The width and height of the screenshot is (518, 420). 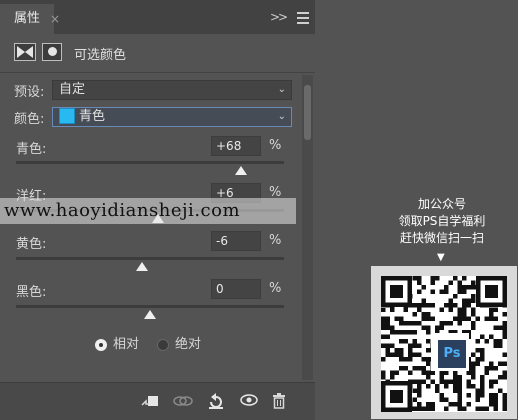 I want to click on yellow-slider-track, so click(x=150, y=258).